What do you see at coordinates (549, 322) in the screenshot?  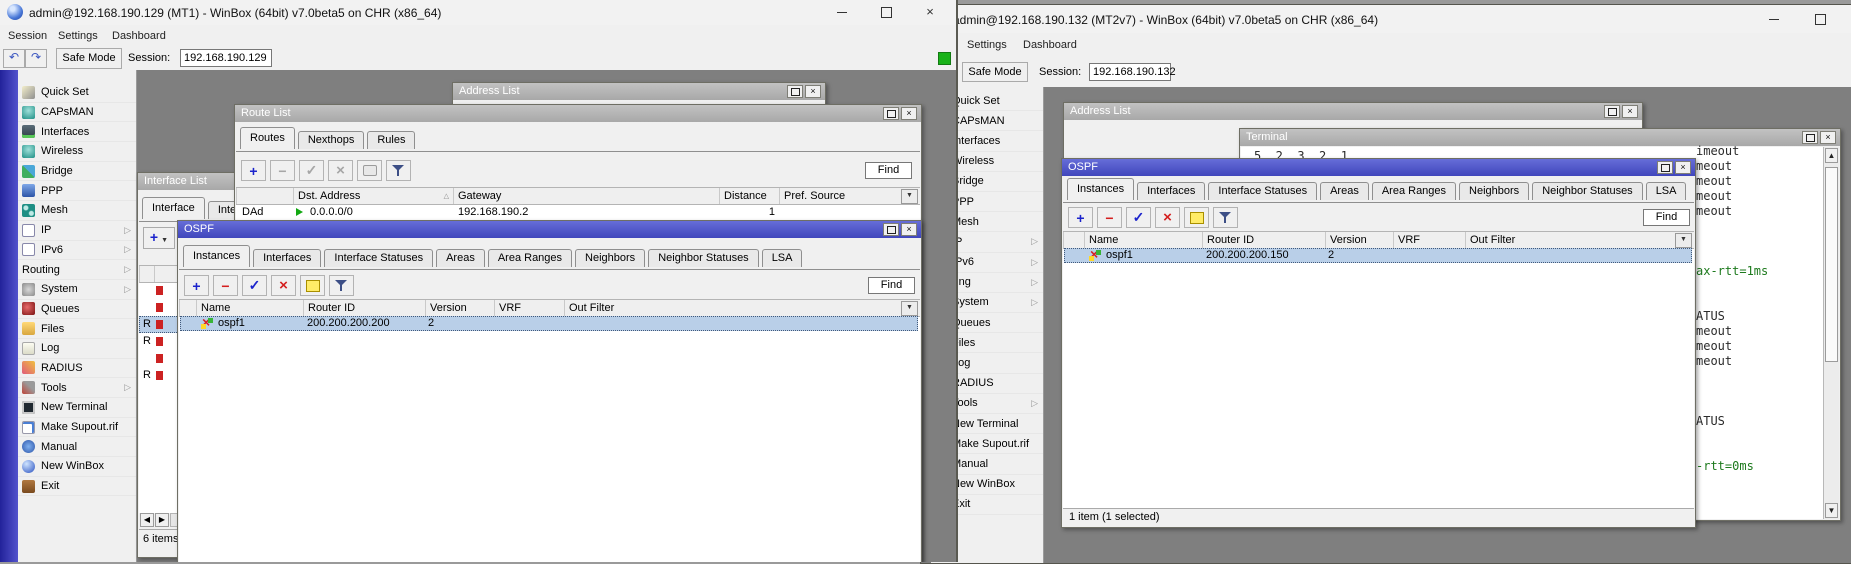 I see `table-row: ospf1 200.200.200.200 2` at bounding box center [549, 322].